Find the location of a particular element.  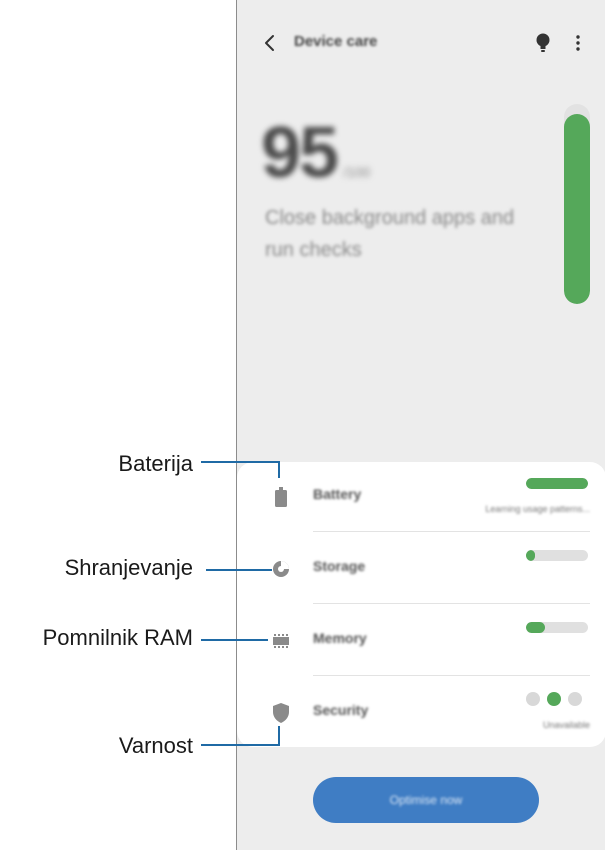

callout-leader-lines is located at coordinates (240, 603).